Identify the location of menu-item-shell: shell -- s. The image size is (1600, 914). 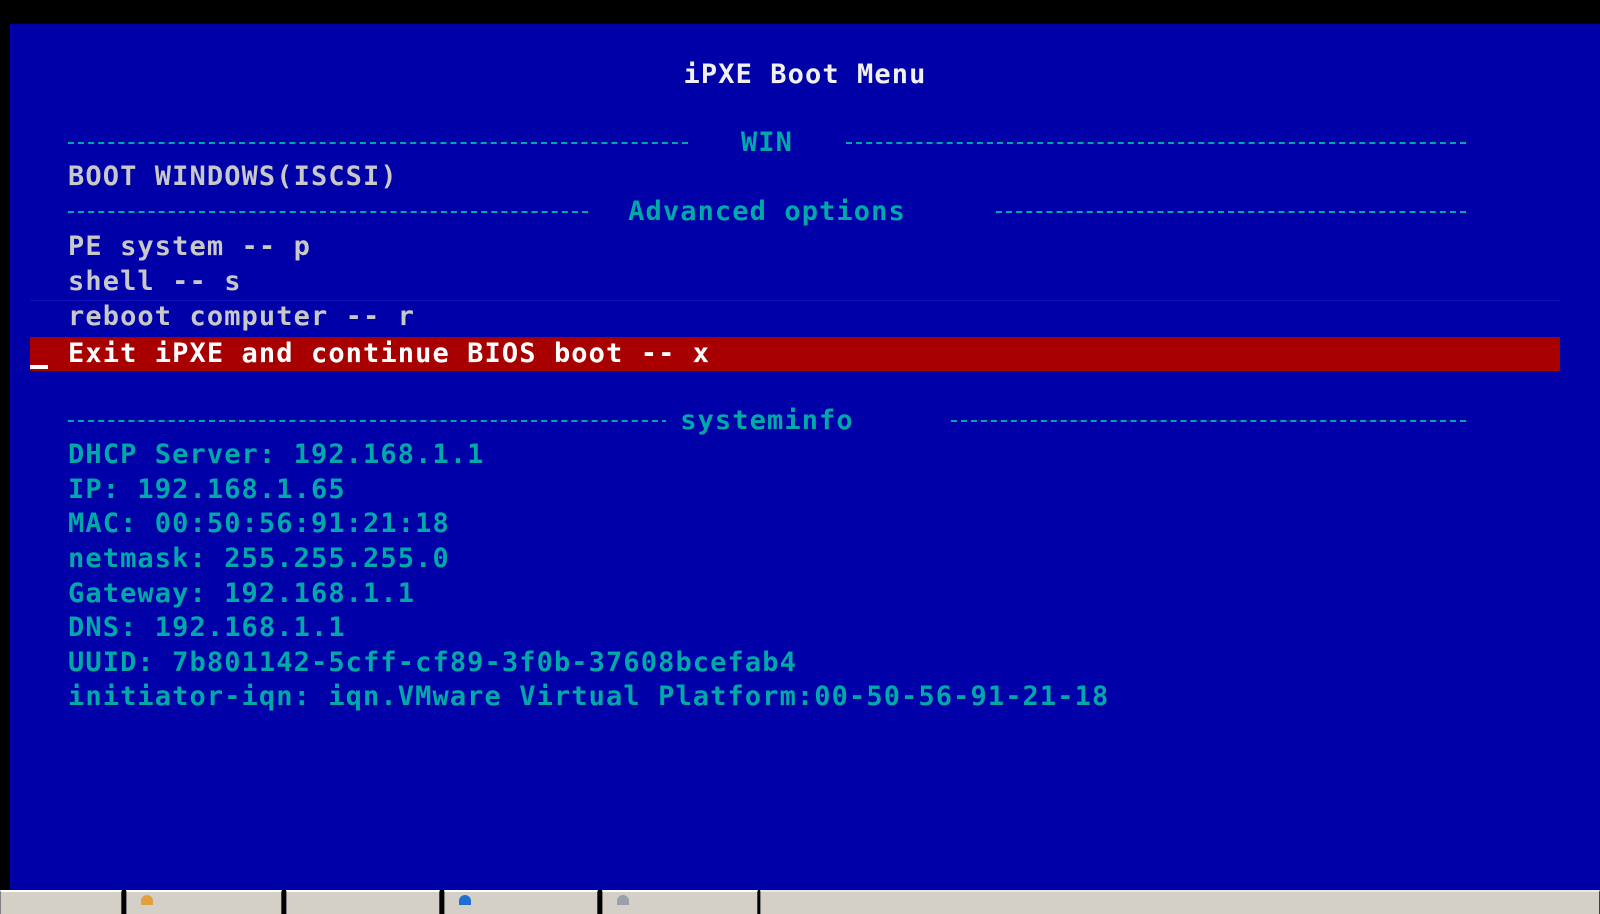
(155, 282).